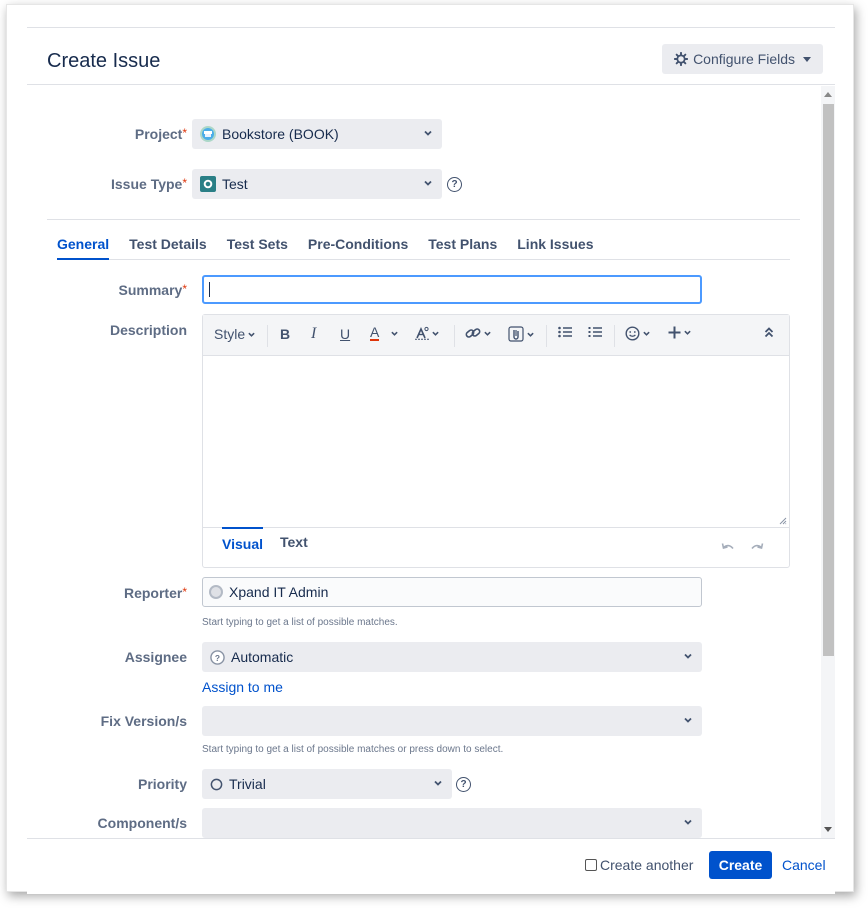 This screenshot has width=868, height=920. Describe the element at coordinates (384, 332) in the screenshot. I see `text-color-button: A` at that location.